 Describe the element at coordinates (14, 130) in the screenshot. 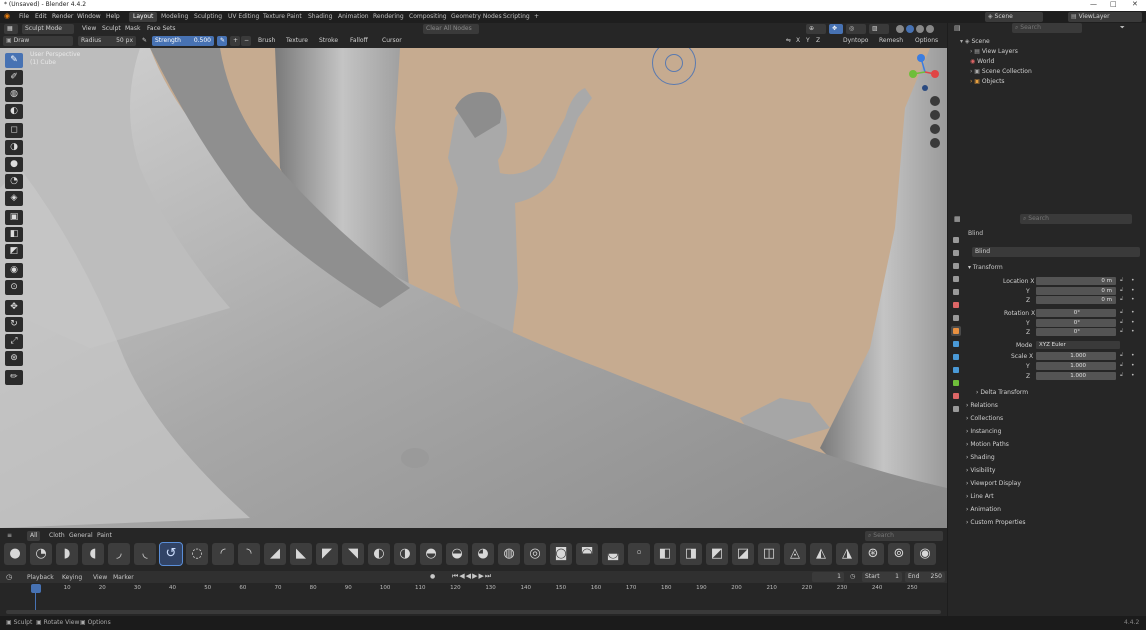

I see `layer-icon: ◻` at that location.